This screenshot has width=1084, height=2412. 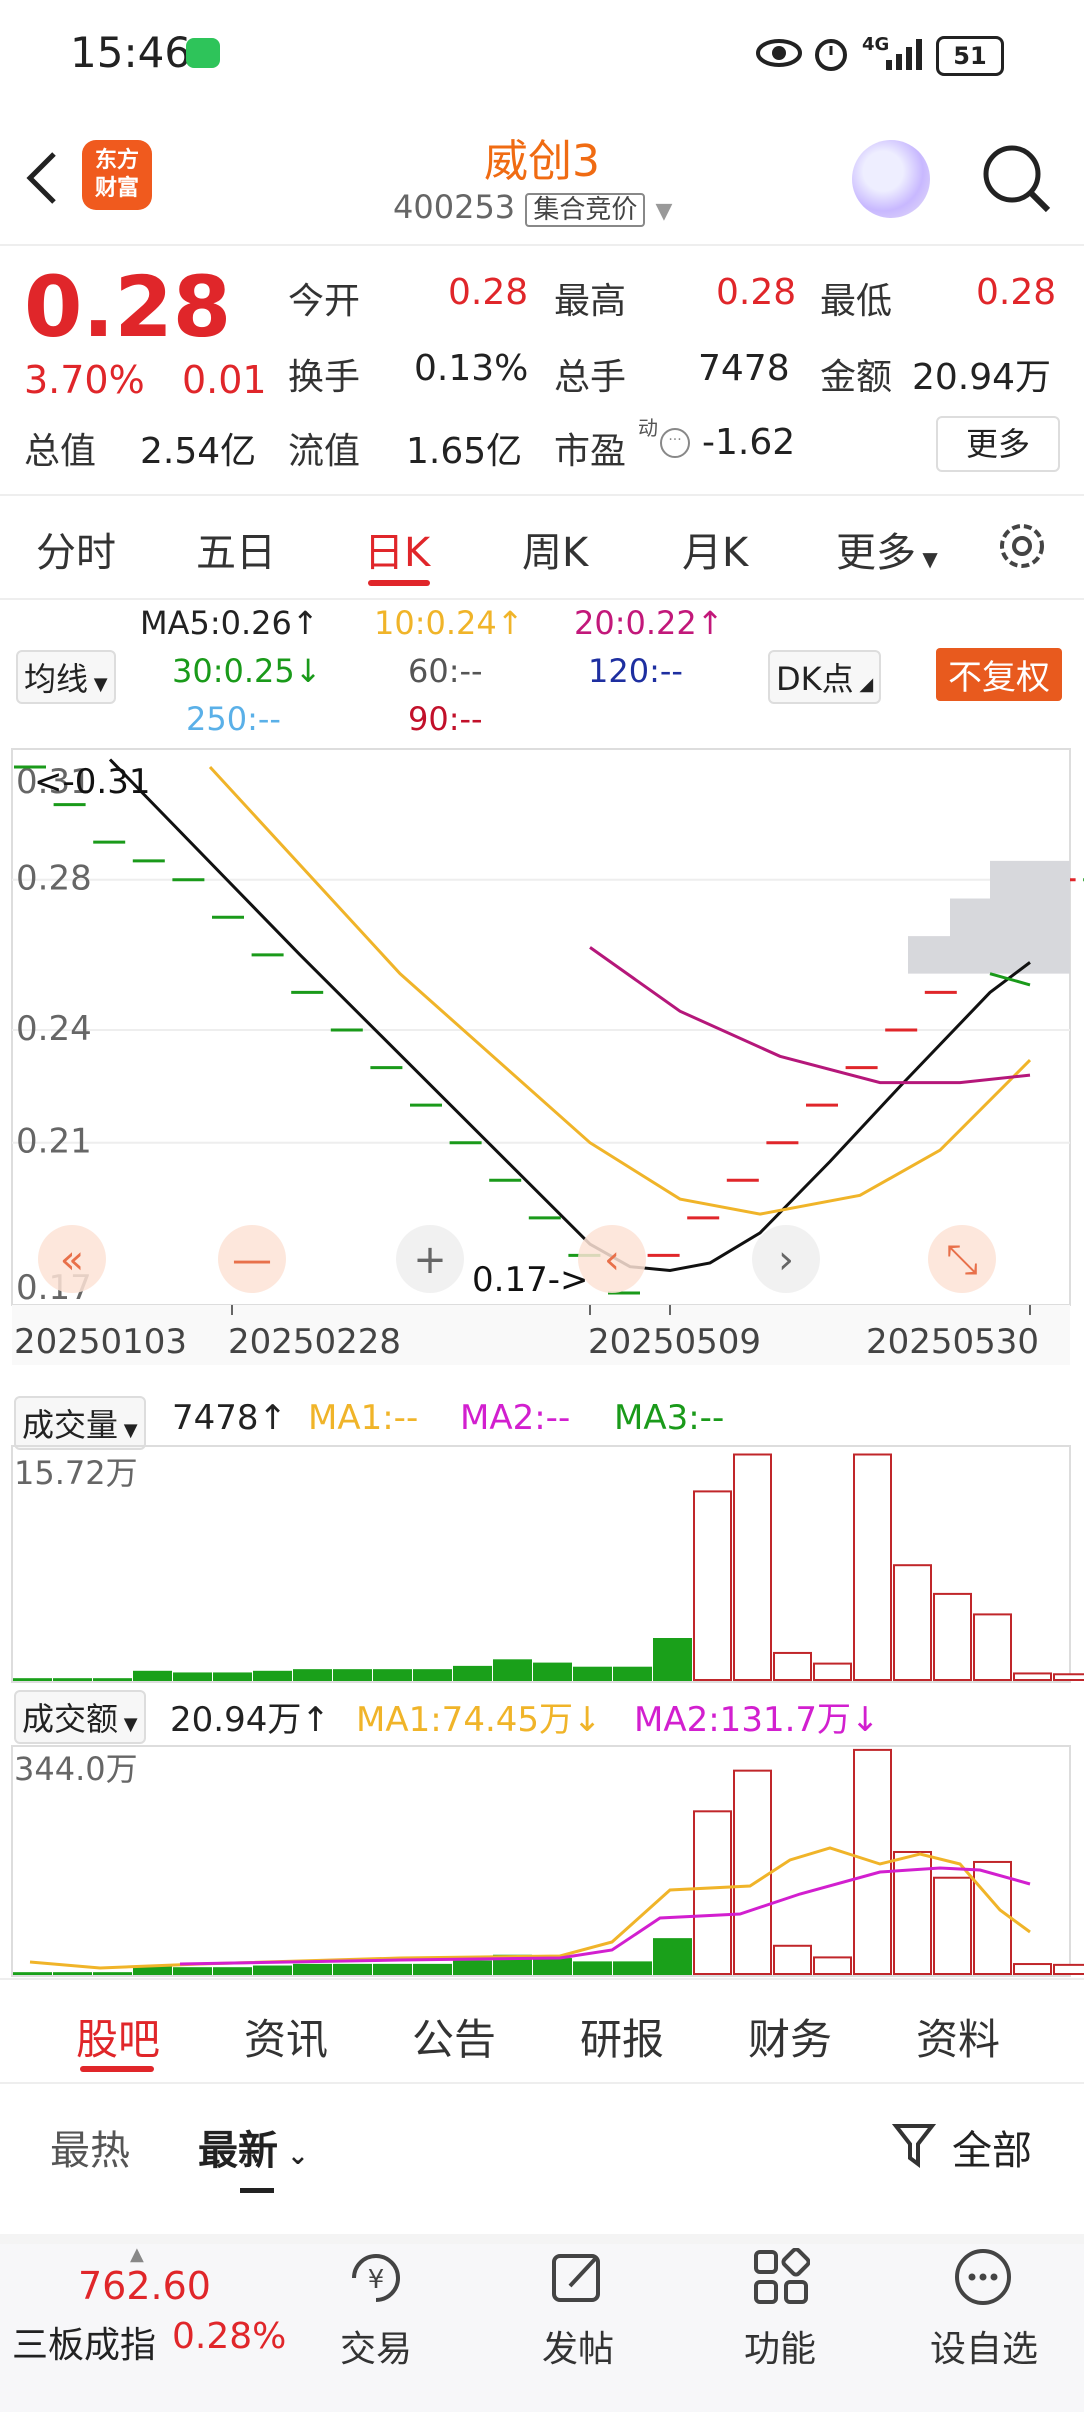 I want to click on value-total-cap: 2.54亿, so click(x=198, y=451).